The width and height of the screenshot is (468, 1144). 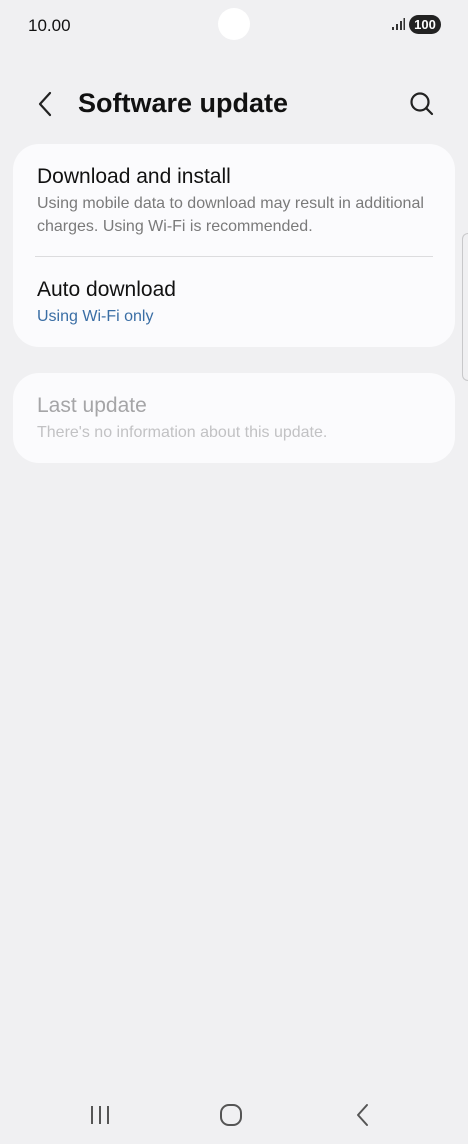 I want to click on home-icon, so click(x=231, y=1115).